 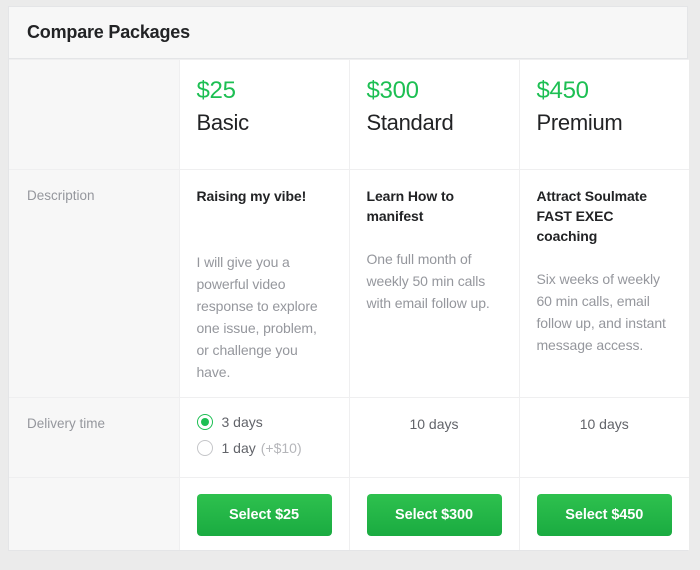 I want to click on select-standard-button: Select $300, so click(x=434, y=515).